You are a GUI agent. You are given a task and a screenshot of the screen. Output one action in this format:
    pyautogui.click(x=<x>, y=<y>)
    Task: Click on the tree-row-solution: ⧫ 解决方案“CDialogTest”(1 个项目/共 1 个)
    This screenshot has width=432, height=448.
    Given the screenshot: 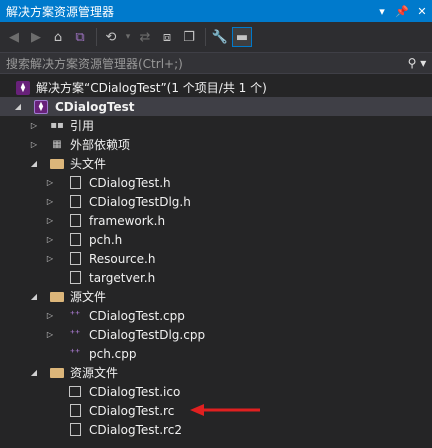 What is the action you would take?
    pyautogui.click(x=216, y=87)
    